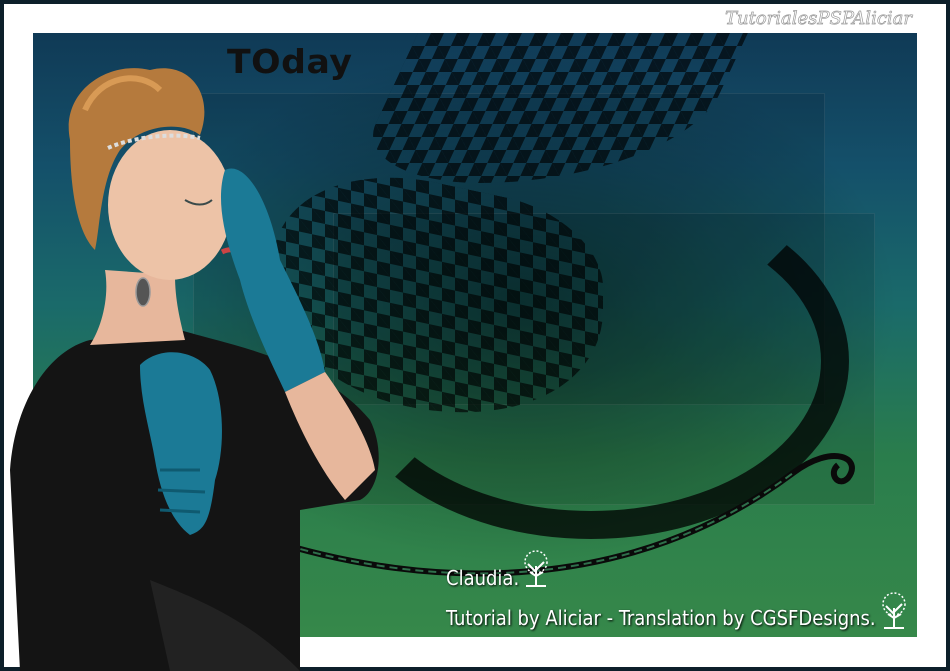  I want to click on credit-line-1: Claudia., so click(483, 578).